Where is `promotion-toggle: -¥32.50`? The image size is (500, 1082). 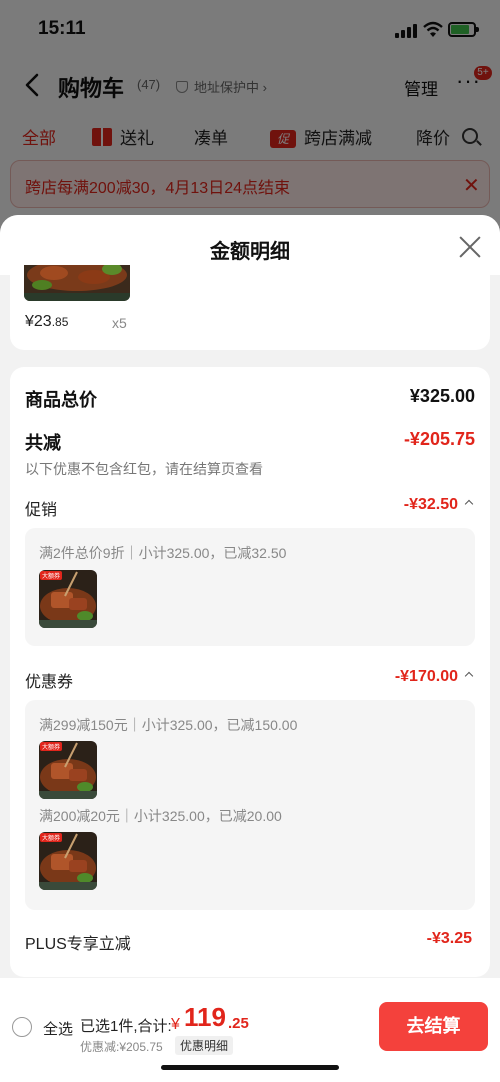 promotion-toggle: -¥32.50 is located at coordinates (438, 505).